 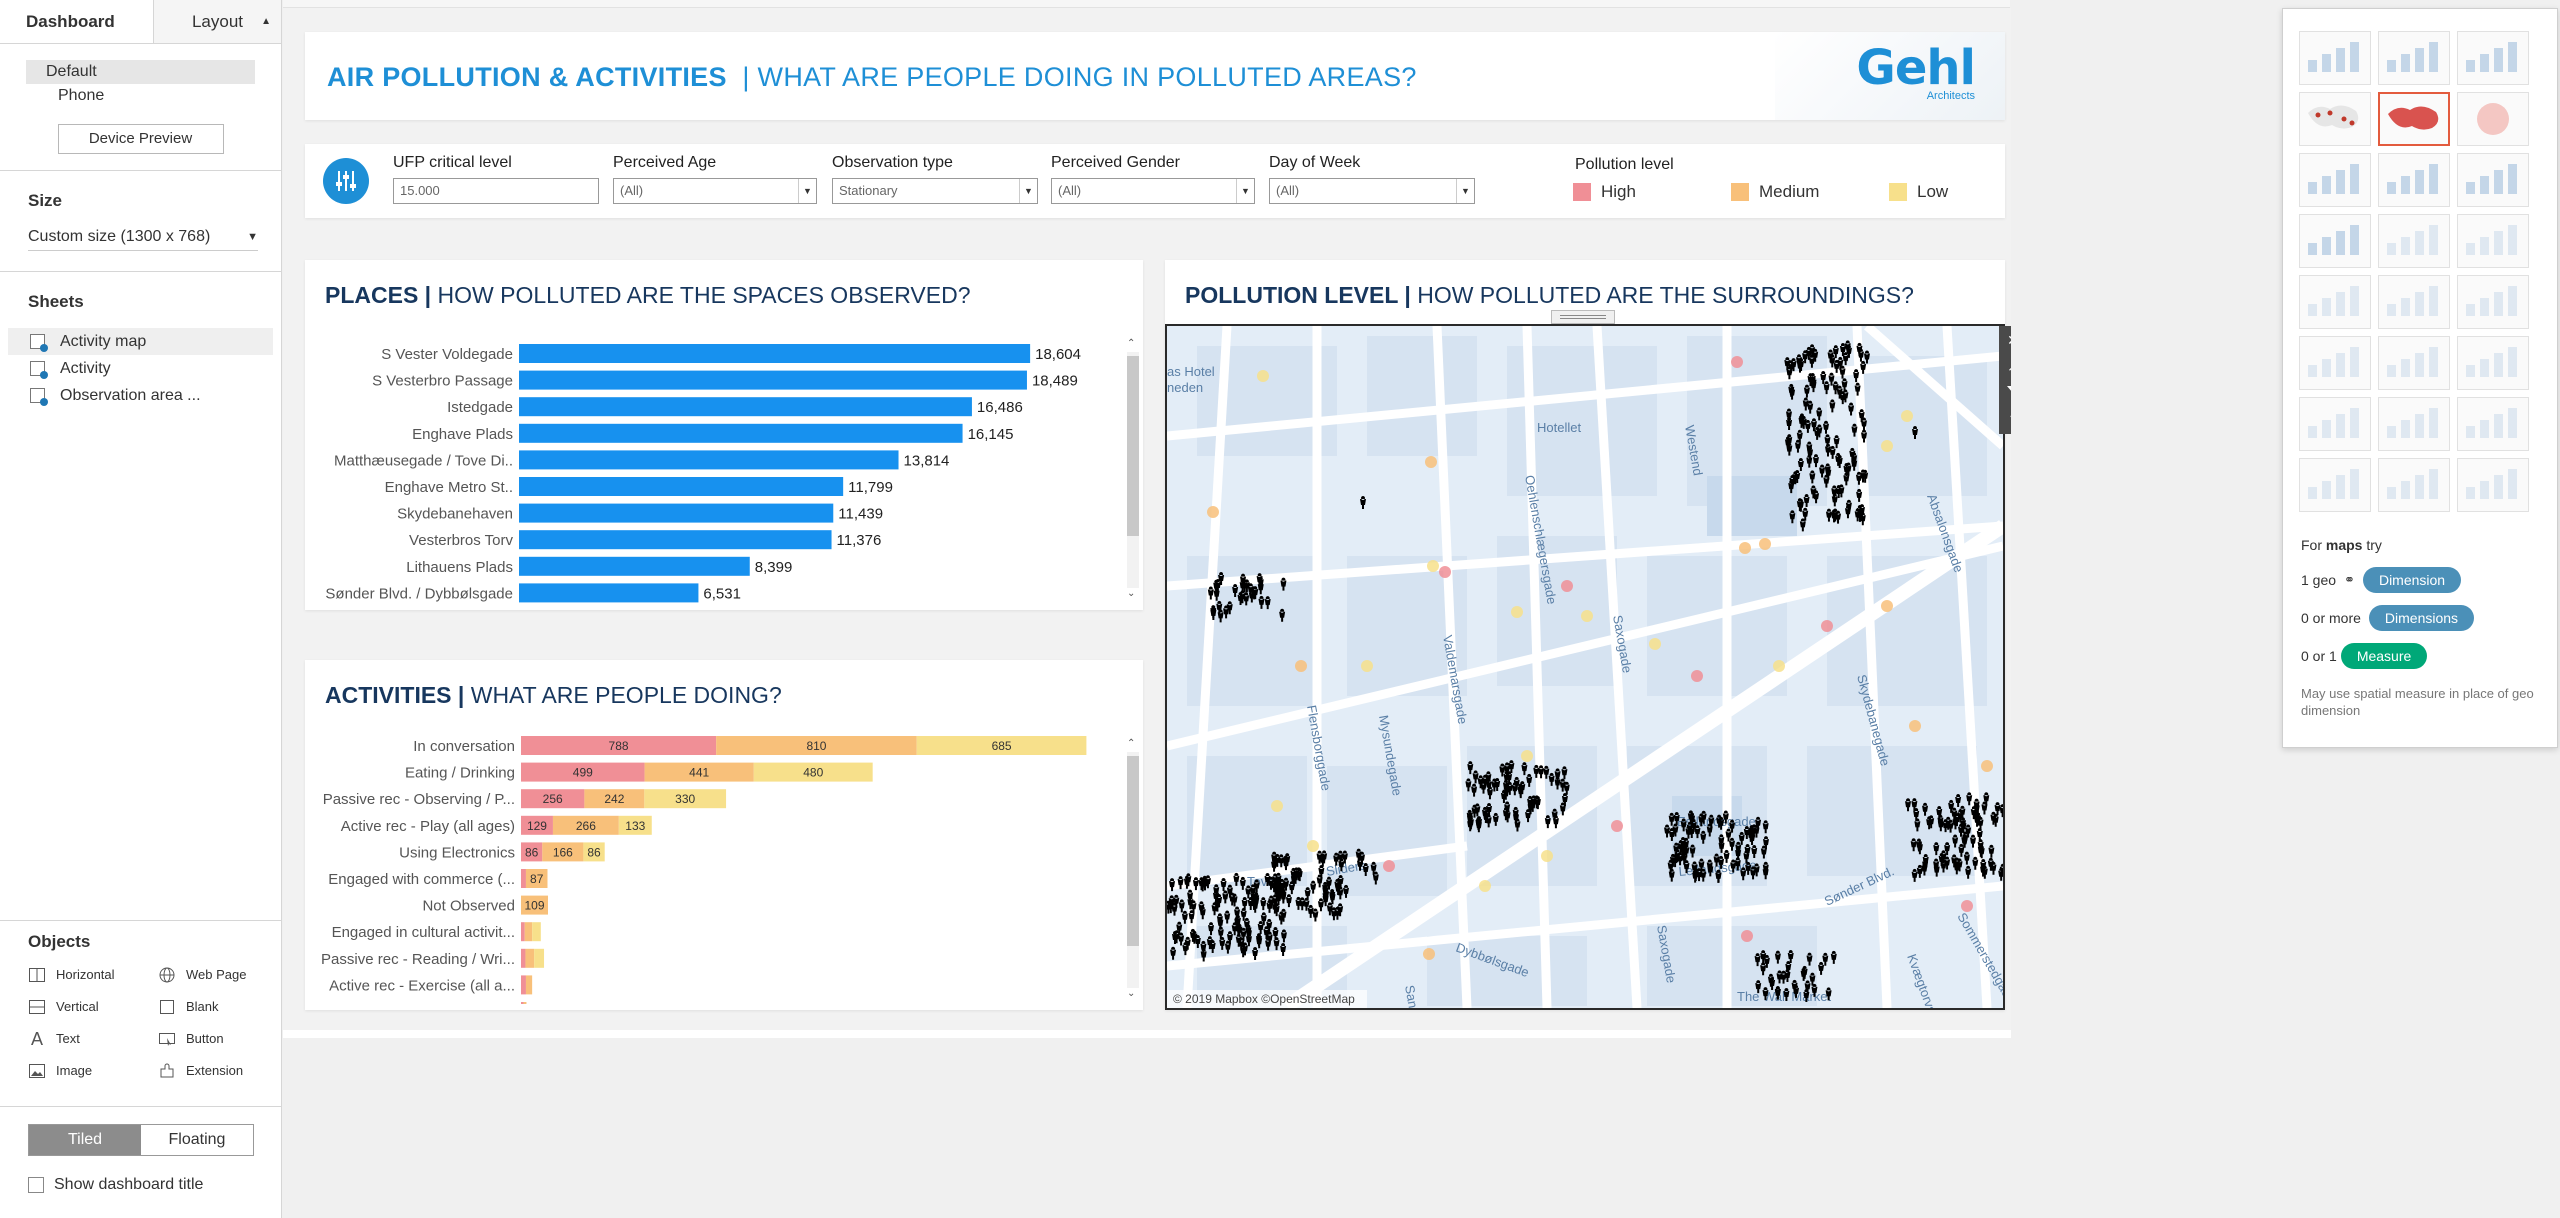 I want to click on show-me-heat-map-icon, so click(x=2414, y=58).